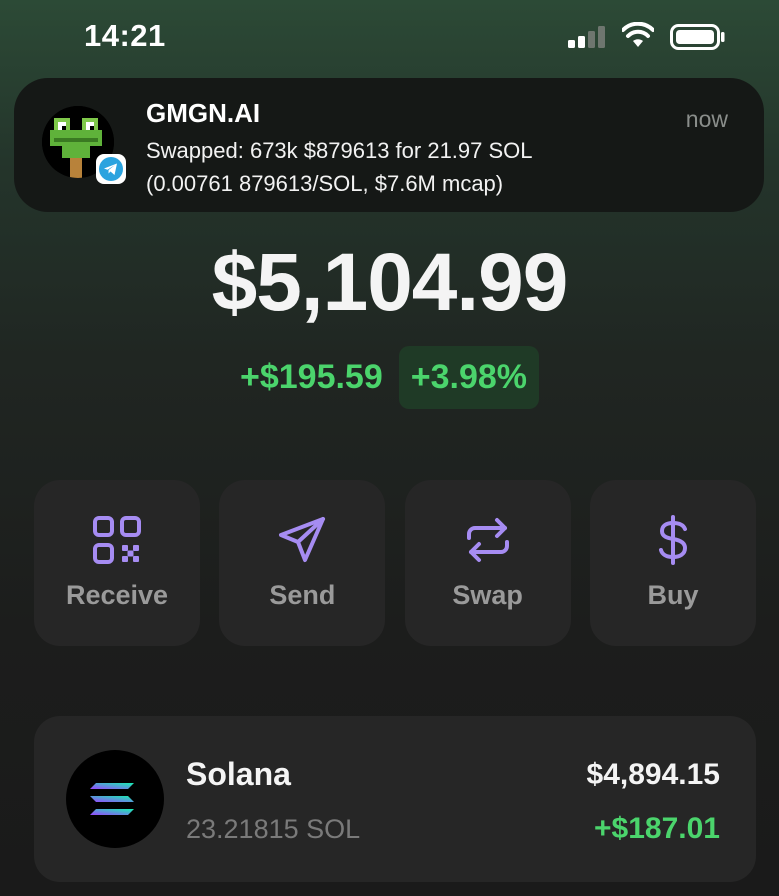 This screenshot has height=896, width=779. I want to click on receive-button: Receive, so click(117, 563).